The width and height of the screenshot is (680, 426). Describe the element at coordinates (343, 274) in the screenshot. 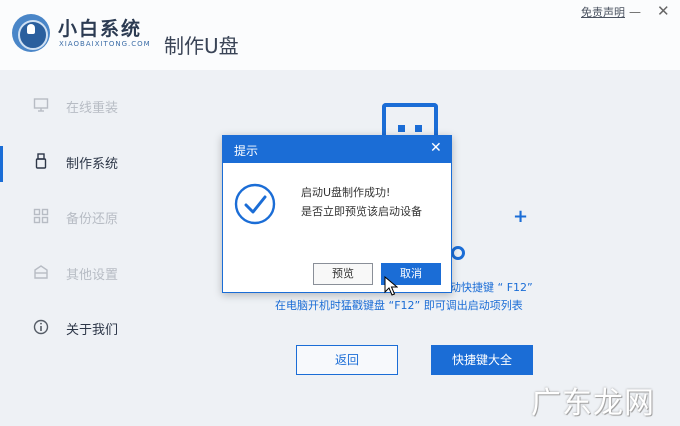

I see `preview-button: 预览` at that location.